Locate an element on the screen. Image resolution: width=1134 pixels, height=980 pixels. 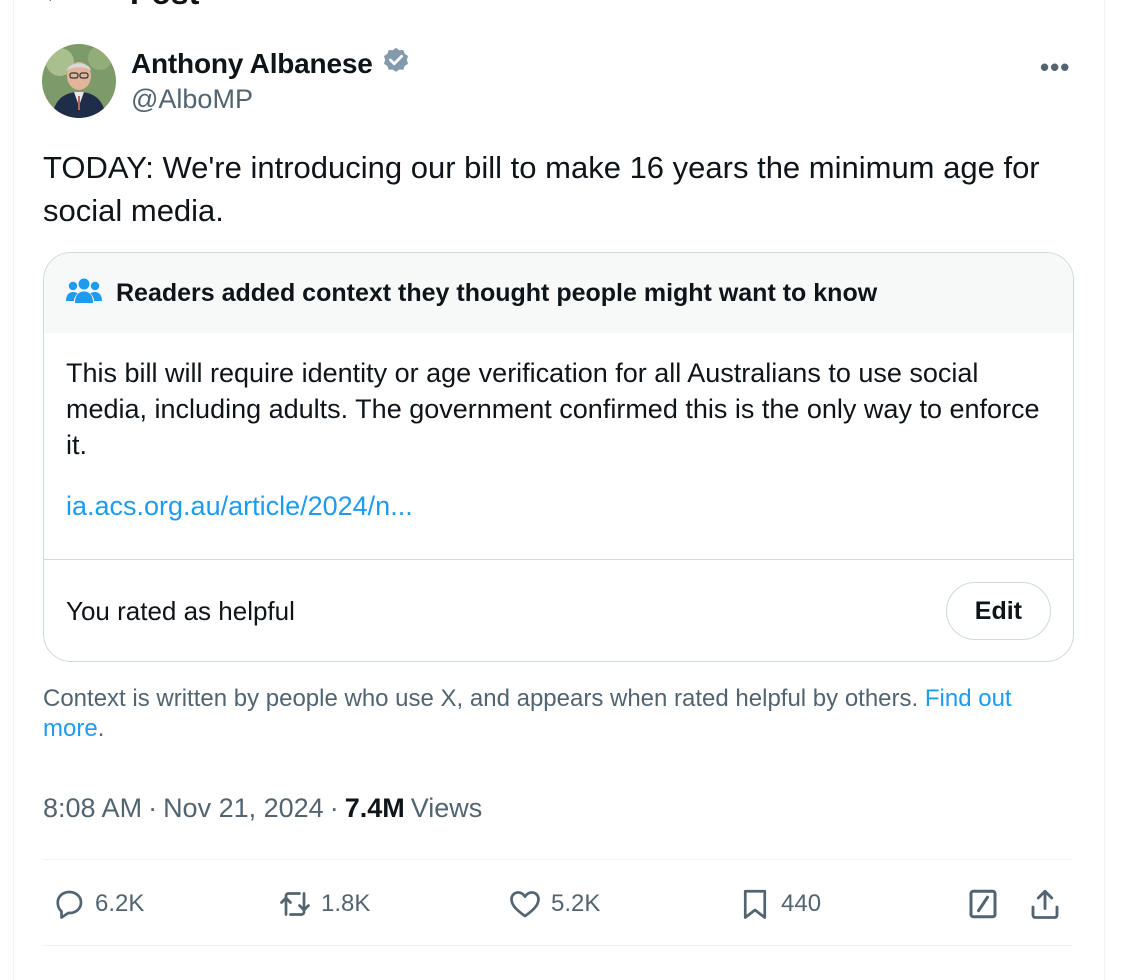
context-footer-suffix: . is located at coordinates (101, 728).